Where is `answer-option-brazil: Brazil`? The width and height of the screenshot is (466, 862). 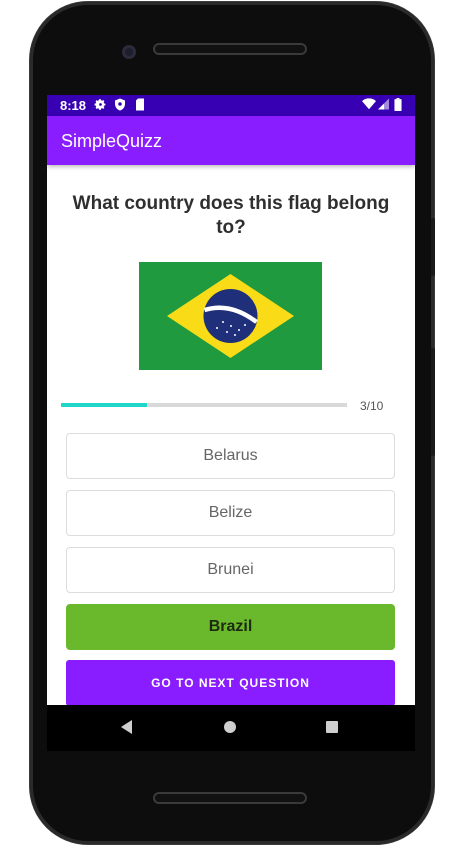
answer-option-brazil: Brazil is located at coordinates (230, 627).